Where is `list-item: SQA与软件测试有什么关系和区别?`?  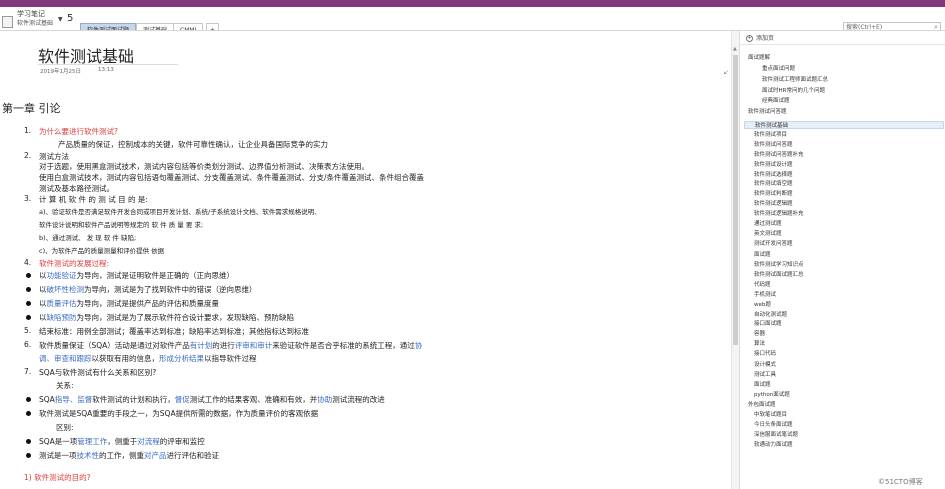
list-item: SQA与软件测试有什么关系和区别? is located at coordinates (97, 372).